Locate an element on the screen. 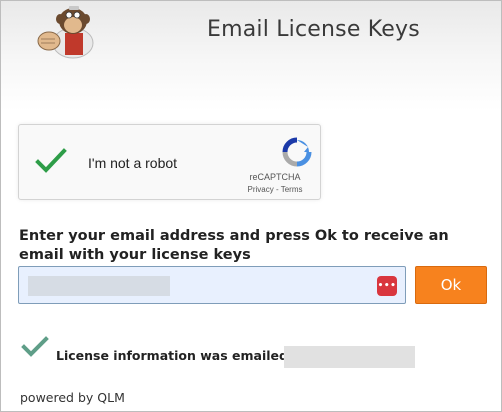 The image size is (502, 412). powered-by-footer: powered by QLM is located at coordinates (72, 397).